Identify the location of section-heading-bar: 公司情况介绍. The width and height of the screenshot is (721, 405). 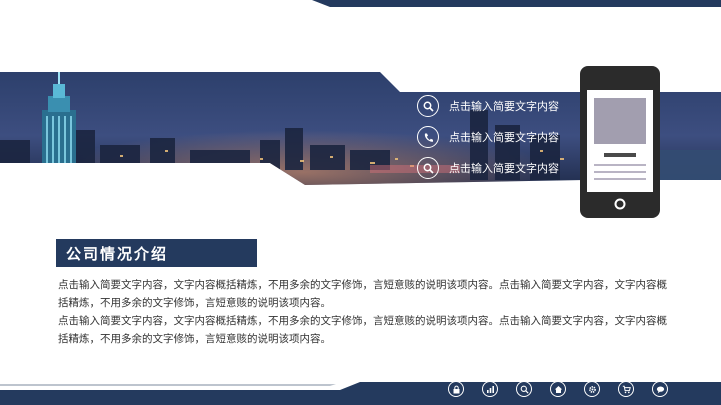
(156, 253).